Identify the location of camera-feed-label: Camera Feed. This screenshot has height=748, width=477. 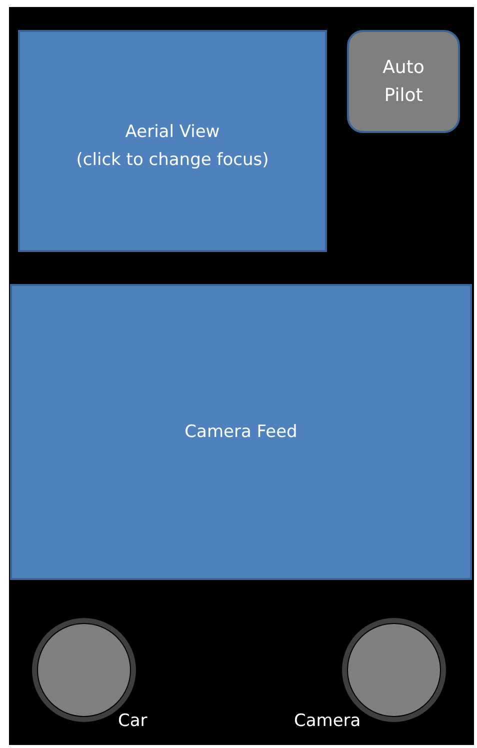
(241, 432).